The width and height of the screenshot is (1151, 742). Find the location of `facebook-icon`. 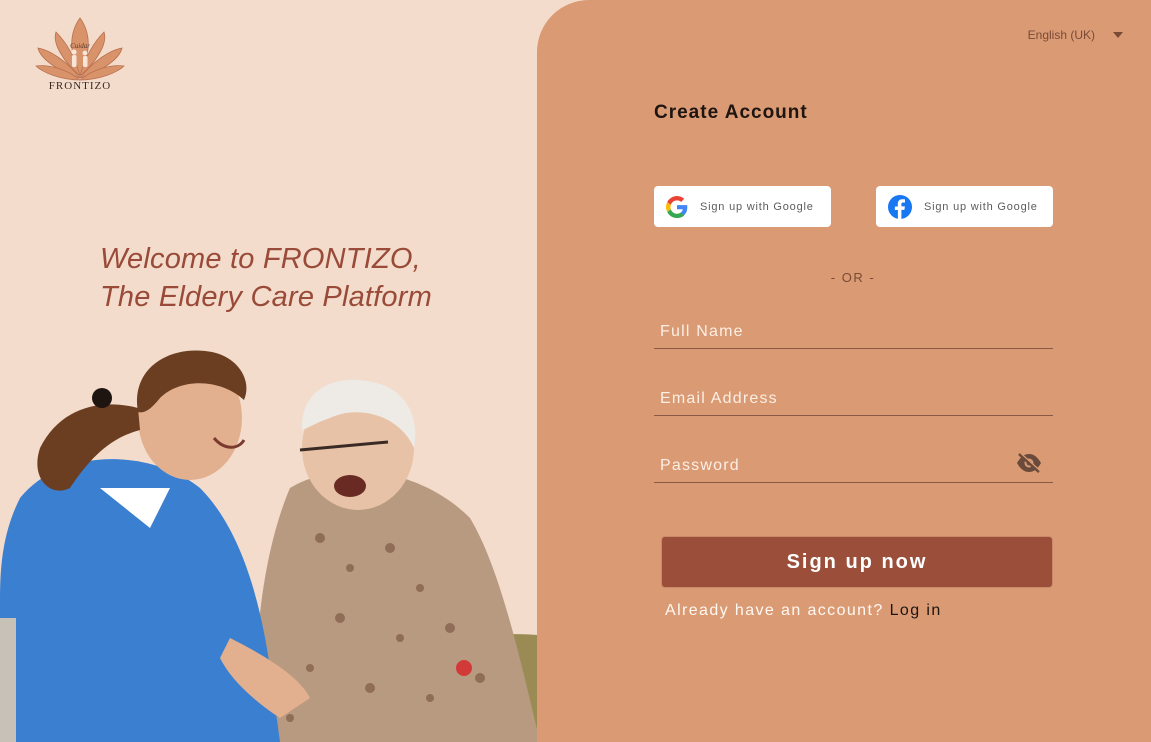

facebook-icon is located at coordinates (900, 206).